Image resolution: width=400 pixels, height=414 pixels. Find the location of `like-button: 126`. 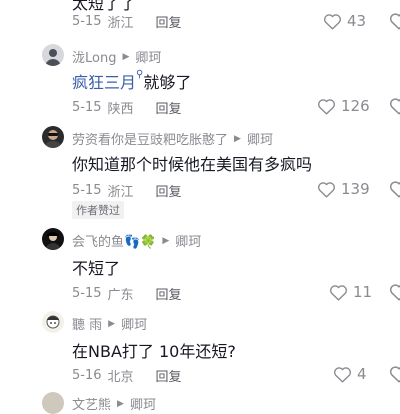

like-button: 126 is located at coordinates (343, 106).